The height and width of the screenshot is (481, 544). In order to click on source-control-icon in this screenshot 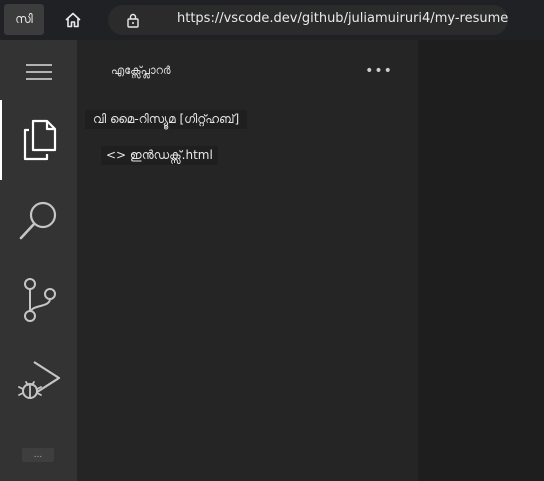, I will do `click(38, 300)`.